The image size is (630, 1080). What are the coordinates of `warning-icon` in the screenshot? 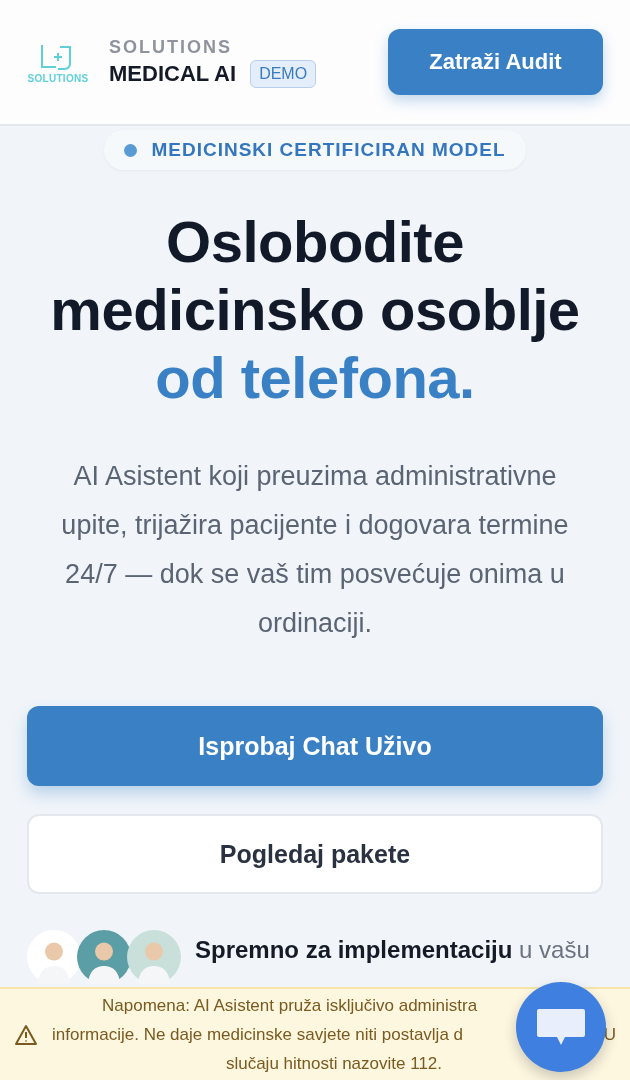 It's located at (26, 1034).